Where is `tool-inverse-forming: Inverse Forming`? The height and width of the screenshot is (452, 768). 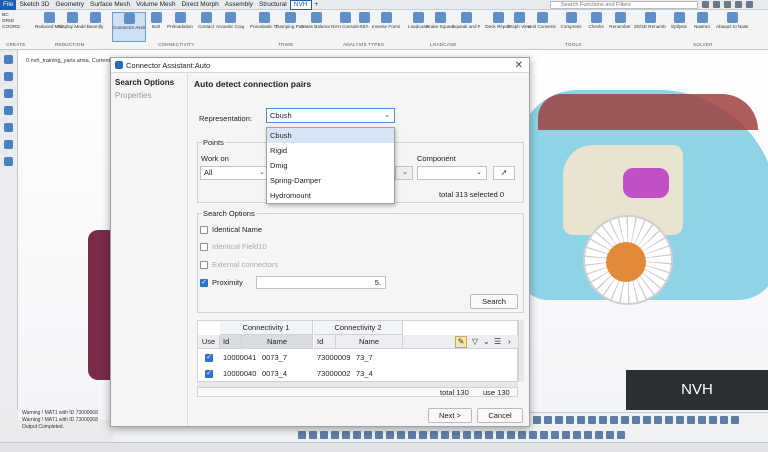 tool-inverse-forming: Inverse Forming is located at coordinates (386, 20).